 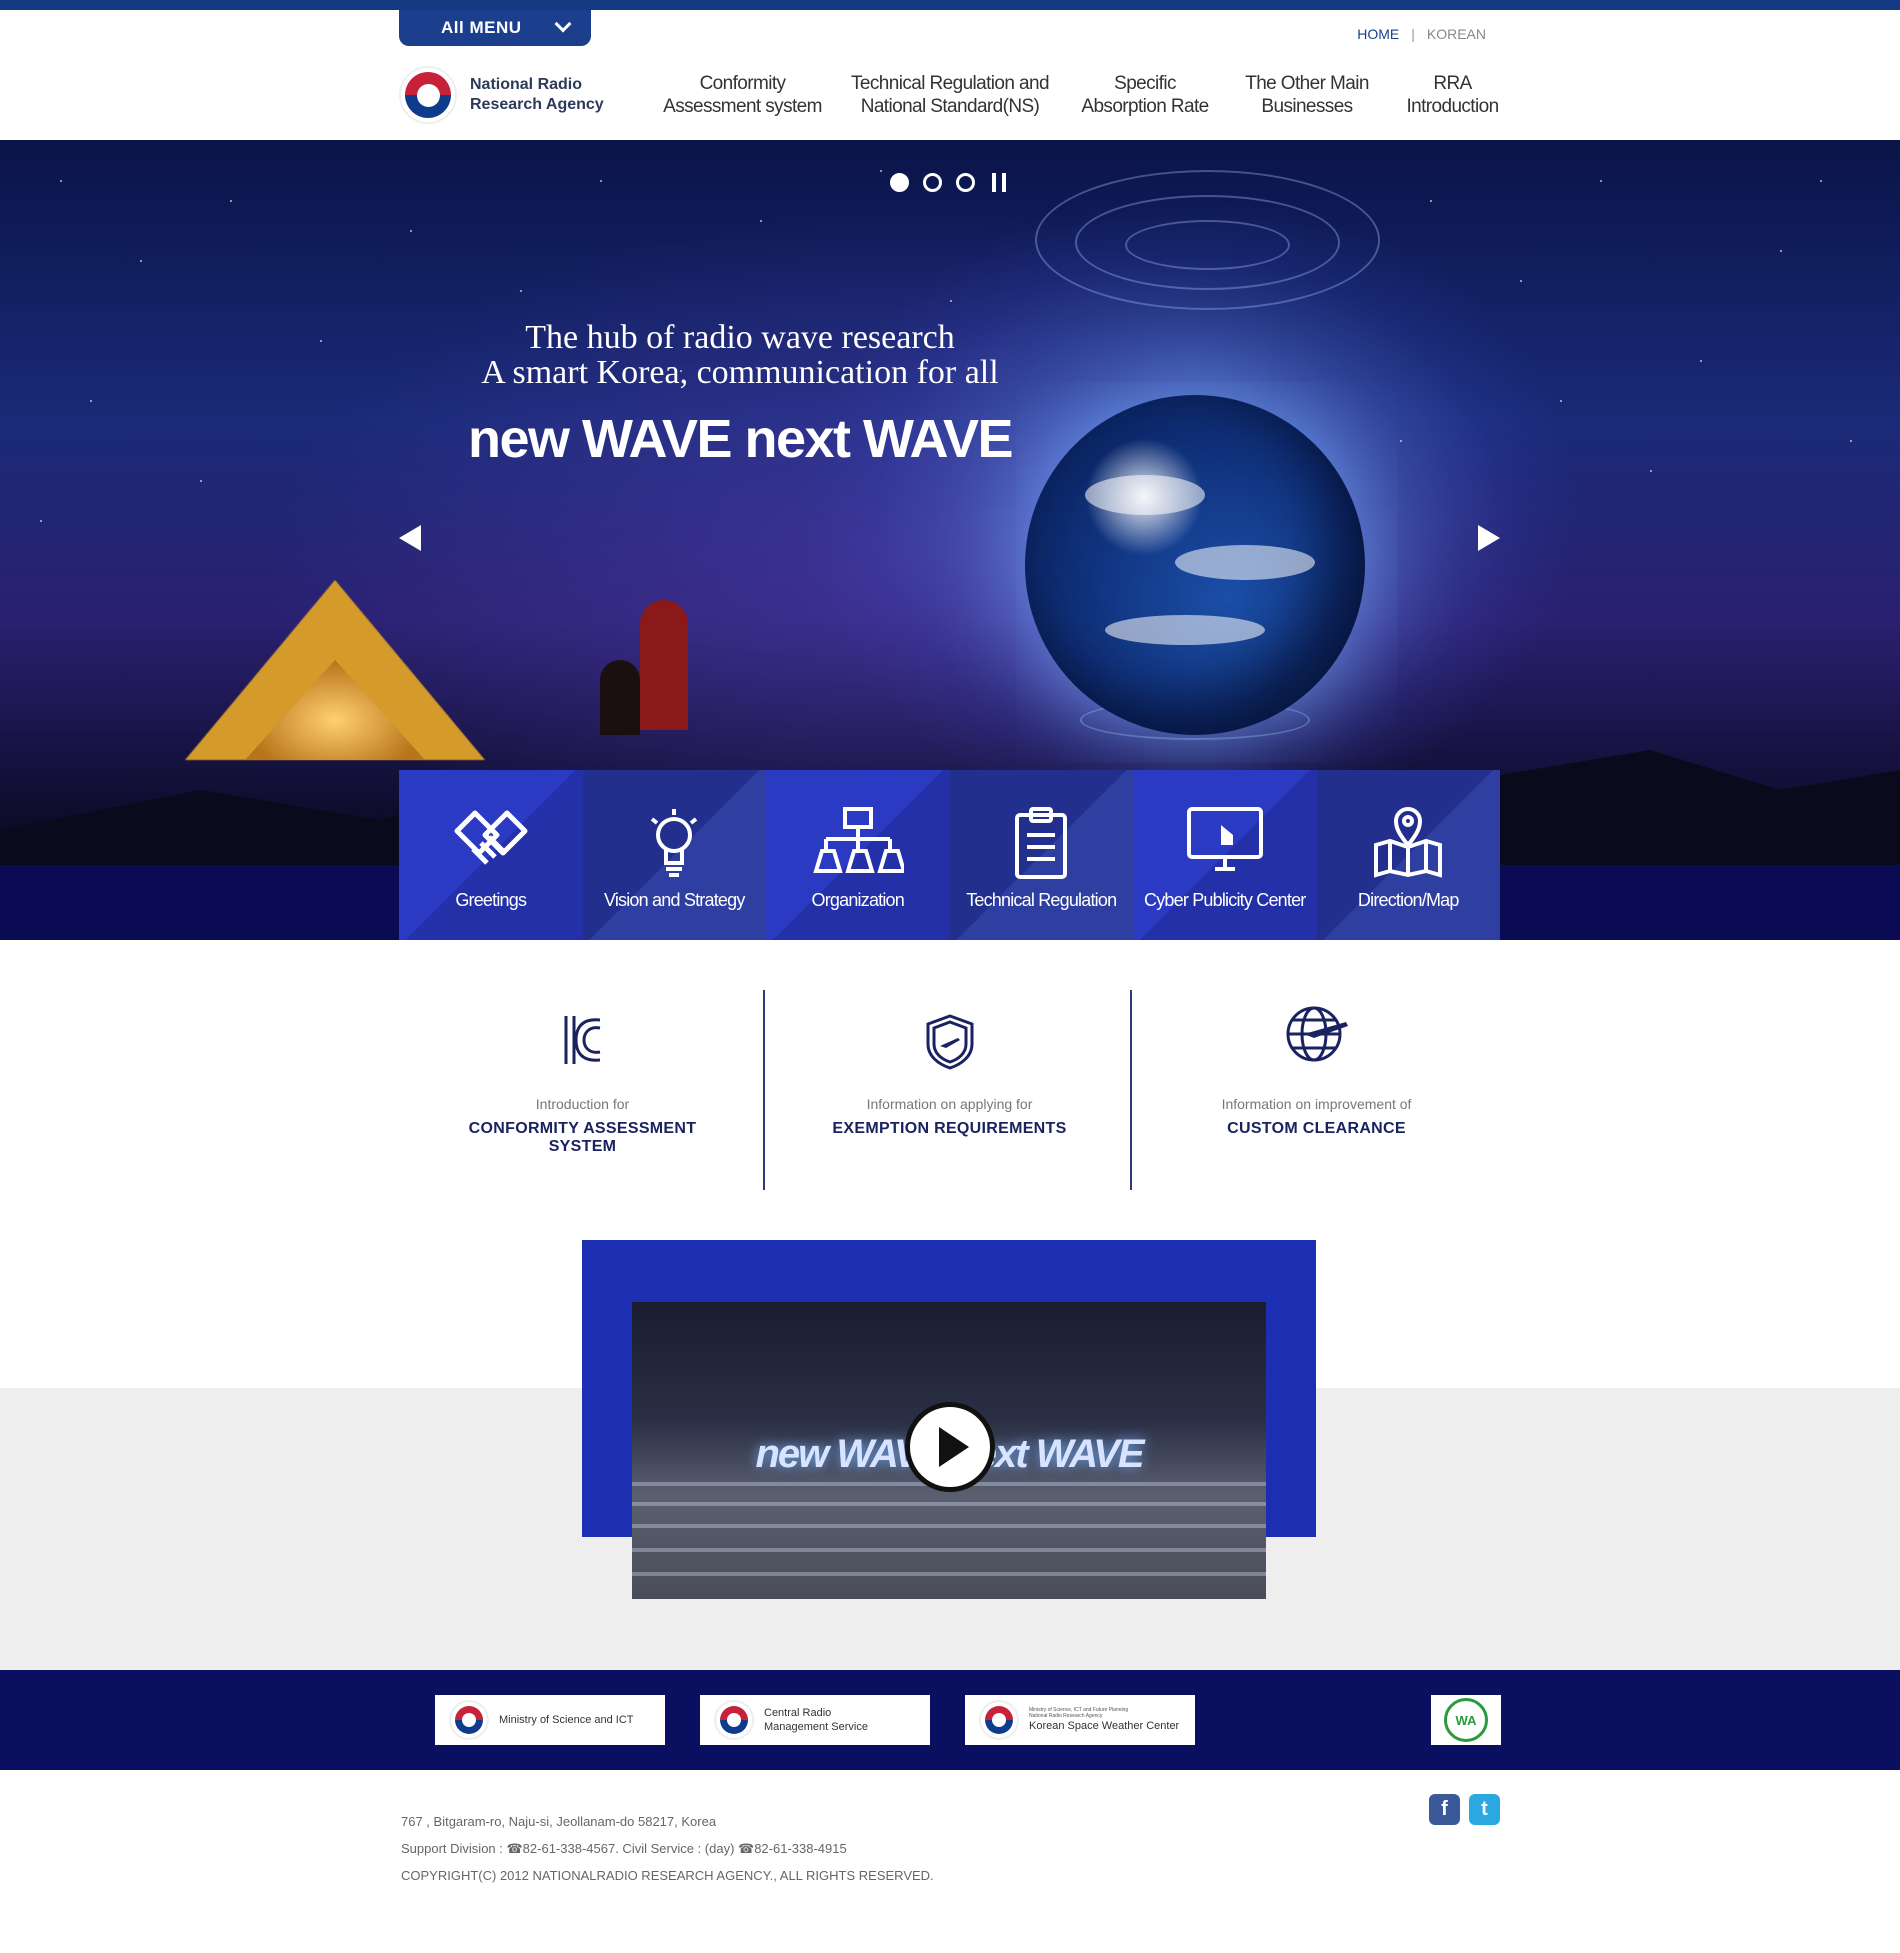 What do you see at coordinates (582, 1104) in the screenshot?
I see `intro-small-text: Introduction for` at bounding box center [582, 1104].